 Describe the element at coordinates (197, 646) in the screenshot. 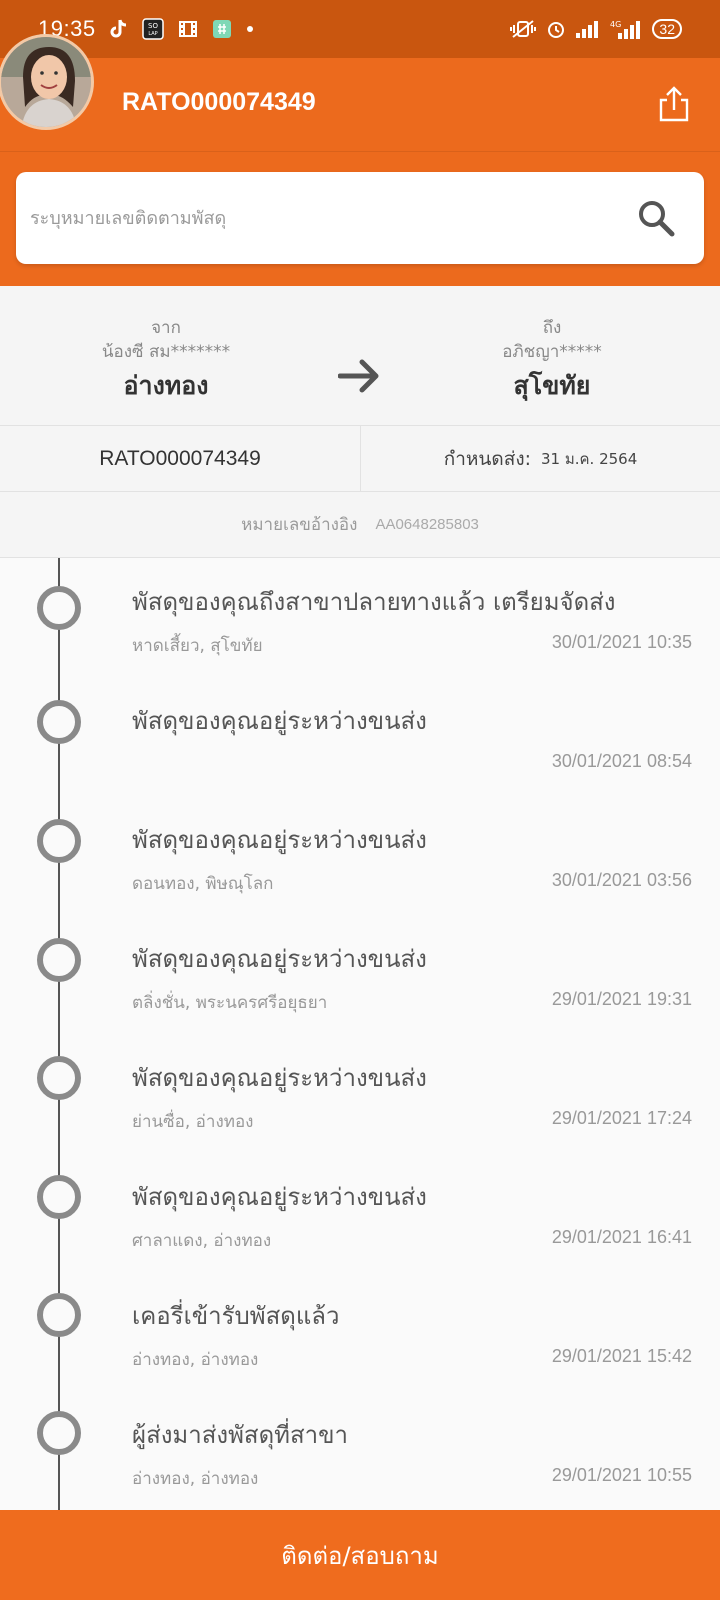

I see `event-location: หาดเสี้ยว, สุโขทัย` at that location.